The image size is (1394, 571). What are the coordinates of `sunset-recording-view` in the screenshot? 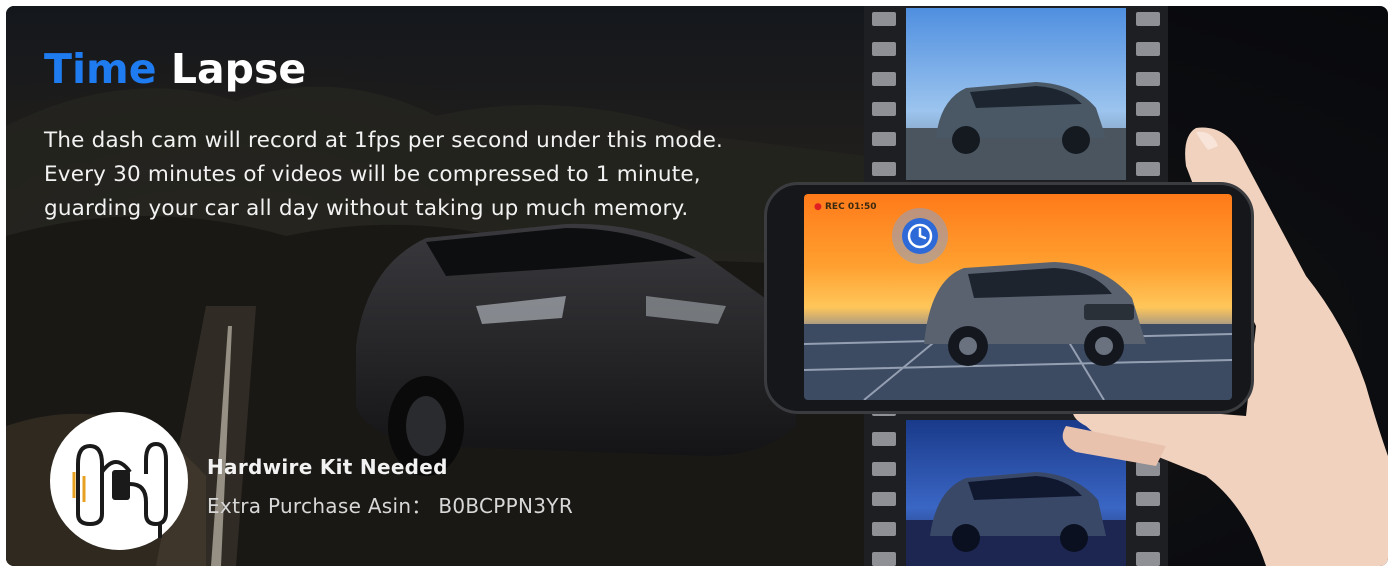 It's located at (1018, 297).